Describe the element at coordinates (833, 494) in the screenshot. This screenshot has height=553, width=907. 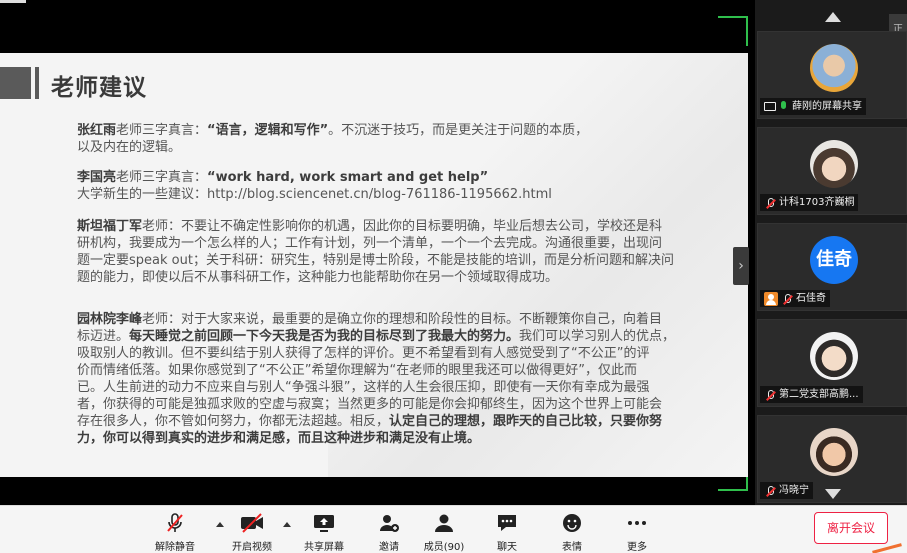
I see `scroll-down-button` at that location.